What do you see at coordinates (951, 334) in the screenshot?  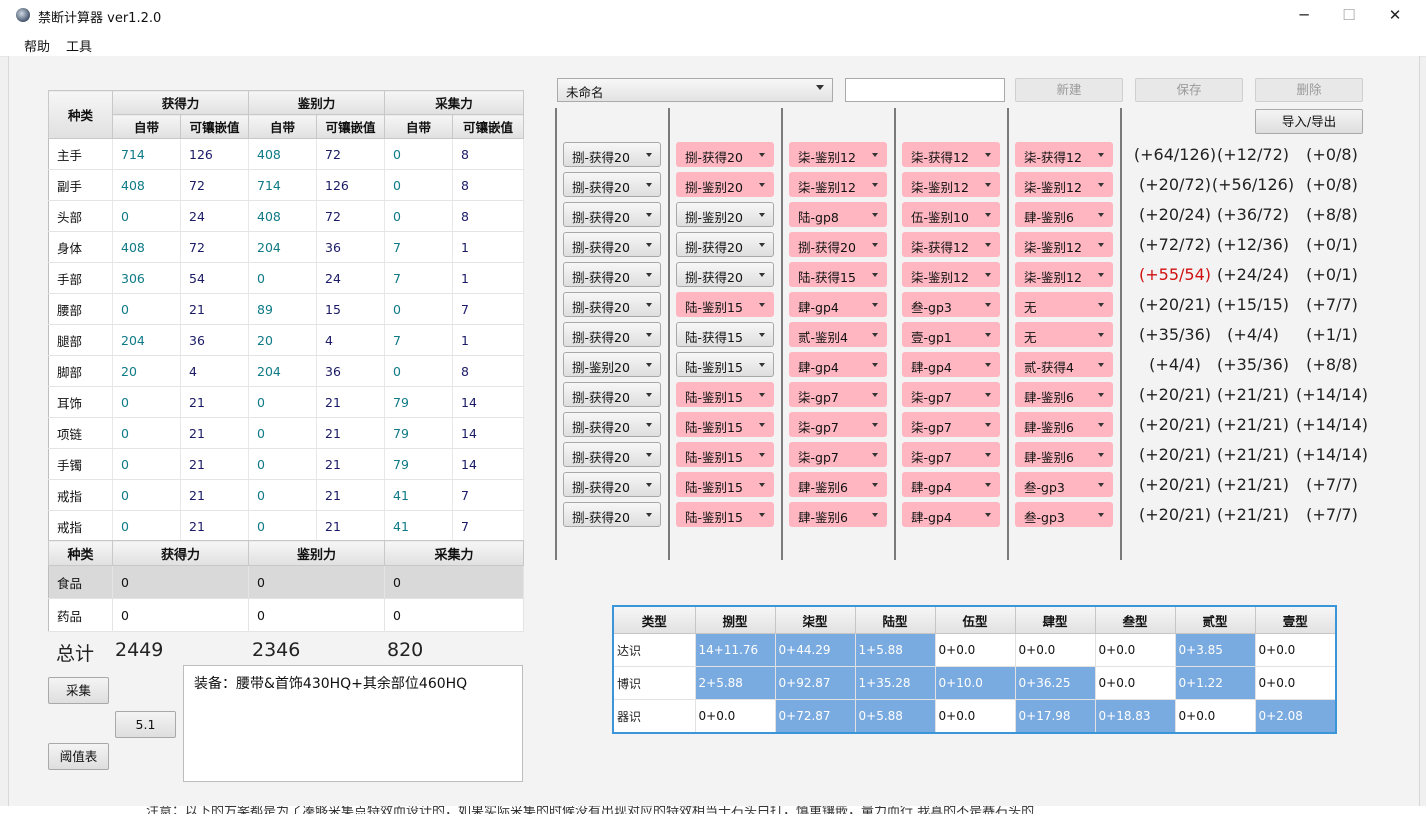 I see `materia-dropdown: 壹-gp1` at bounding box center [951, 334].